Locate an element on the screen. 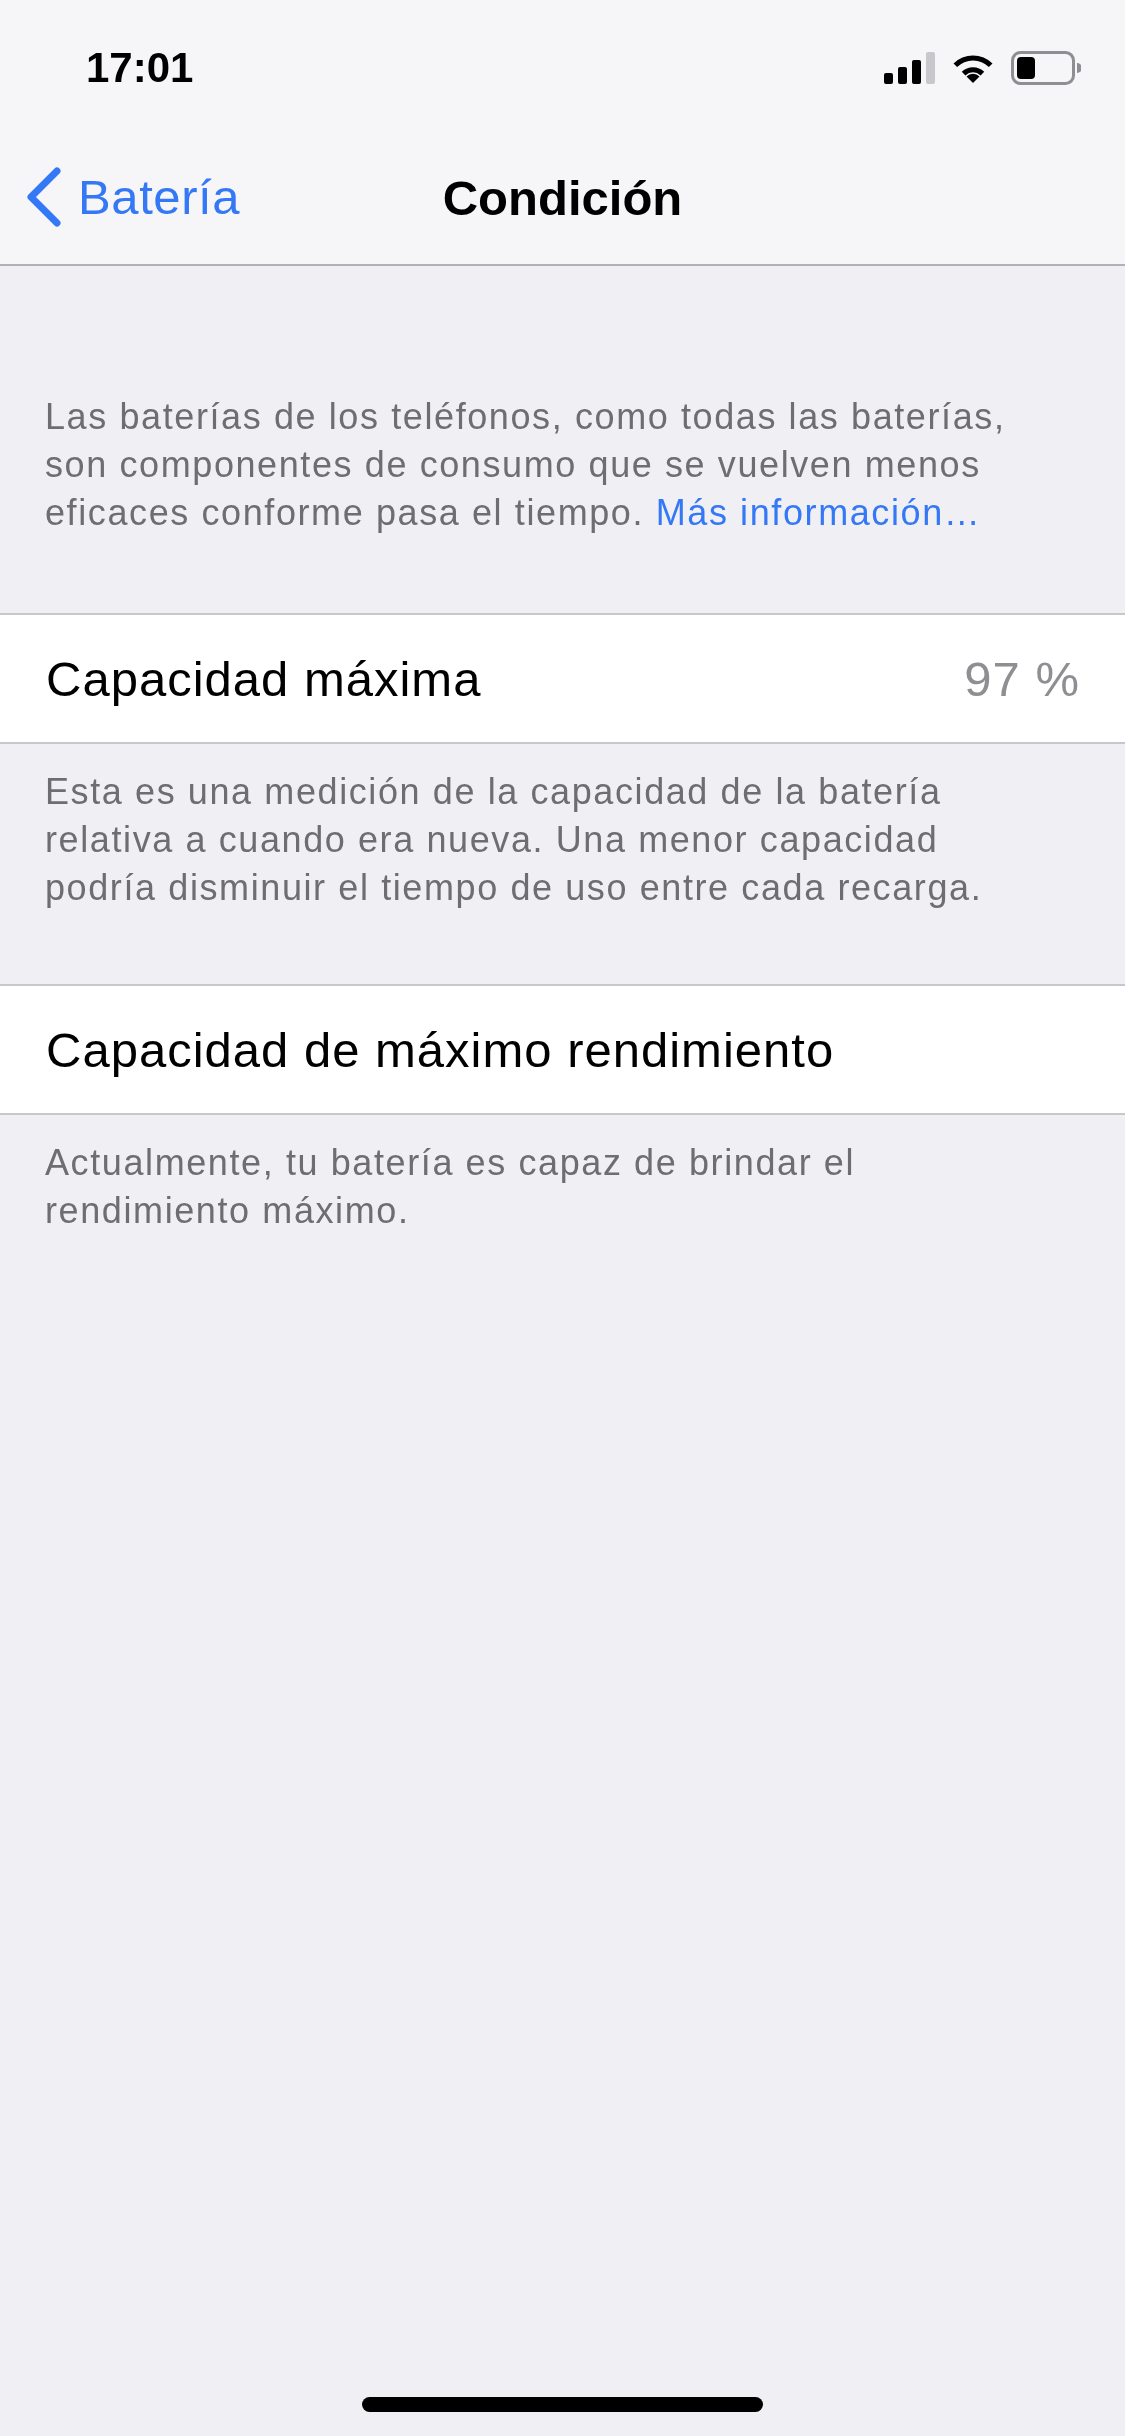 The width and height of the screenshot is (1125, 2436). back-button: Batería is located at coordinates (133, 197).